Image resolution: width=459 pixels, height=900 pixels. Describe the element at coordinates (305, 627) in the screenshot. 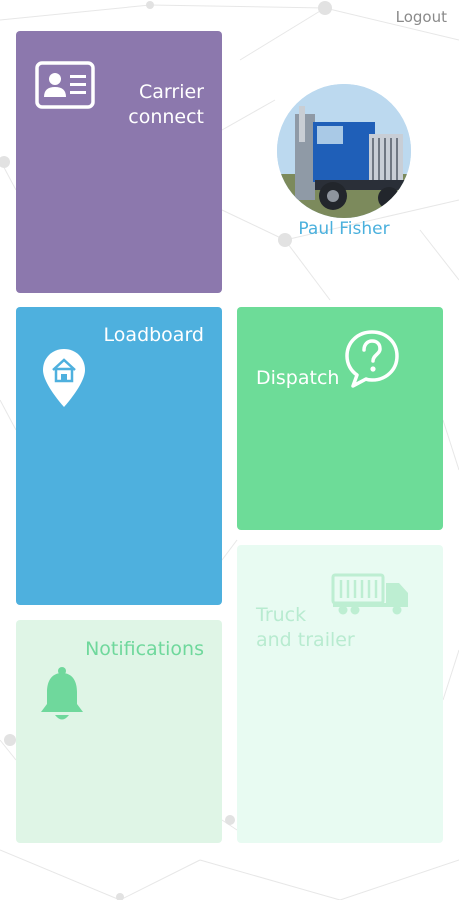

I see `truck-and-trailer-label: Truck and trailer` at that location.